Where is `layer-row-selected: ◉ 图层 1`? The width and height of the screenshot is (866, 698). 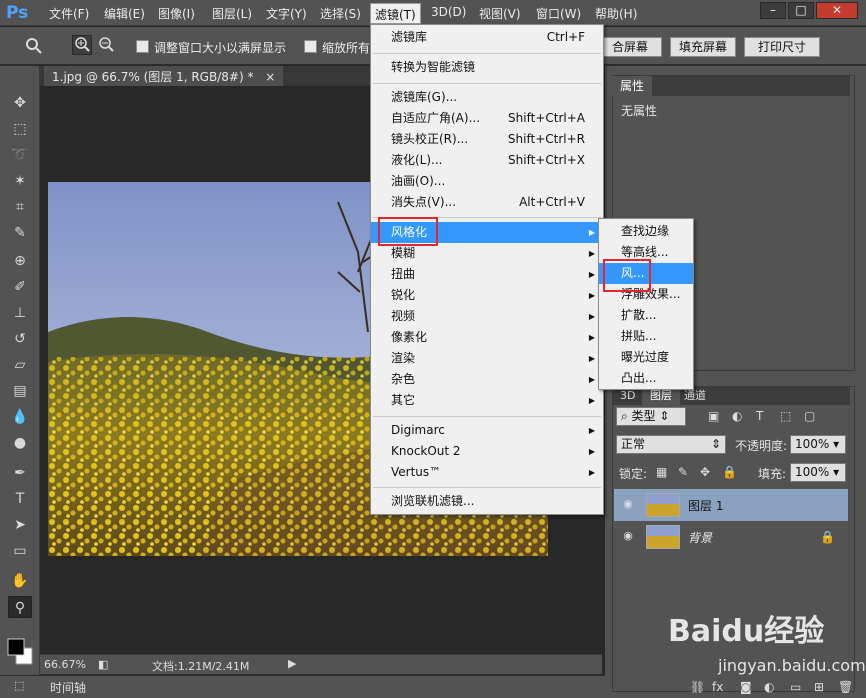
layer-row-selected: ◉ 图层 1 is located at coordinates (731, 505).